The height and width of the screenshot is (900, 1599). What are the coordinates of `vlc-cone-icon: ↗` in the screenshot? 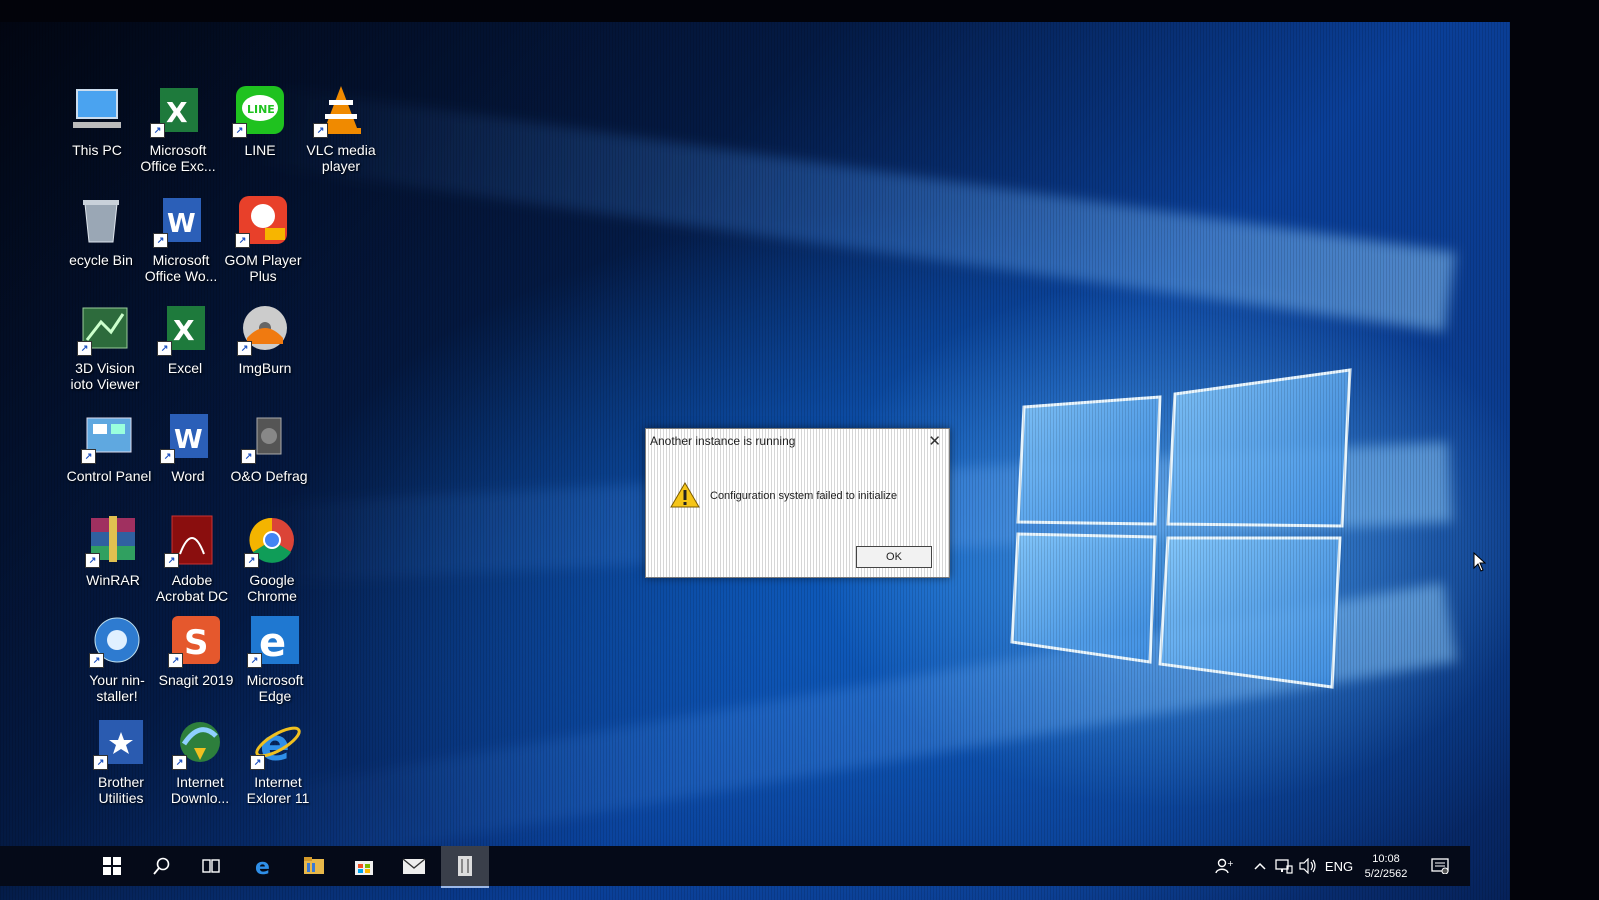 It's located at (341, 110).